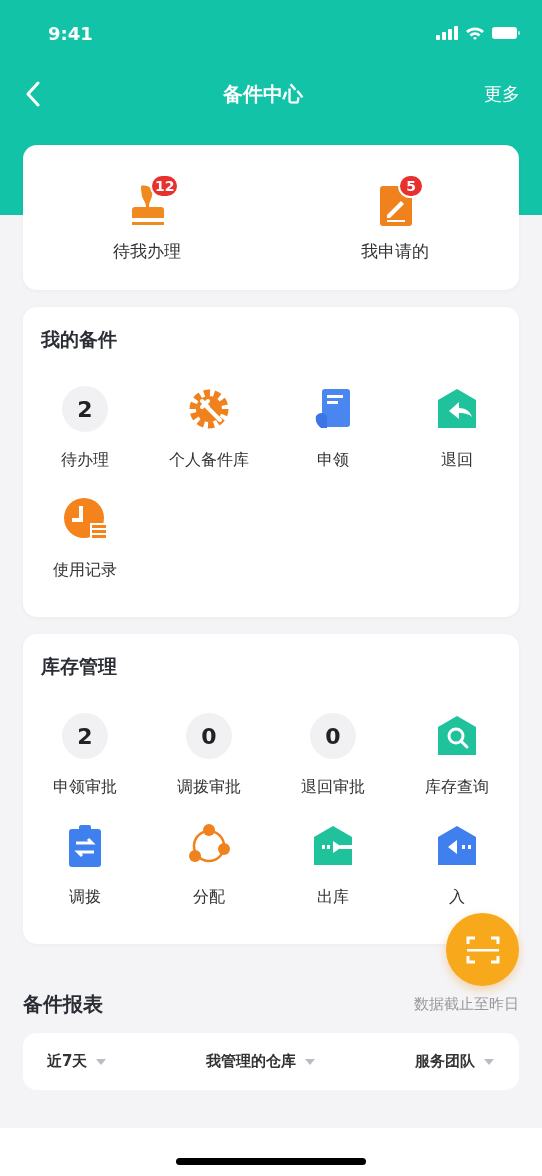 The width and height of the screenshot is (542, 1176). I want to click on menu-item: 个人备件库, so click(209, 428).